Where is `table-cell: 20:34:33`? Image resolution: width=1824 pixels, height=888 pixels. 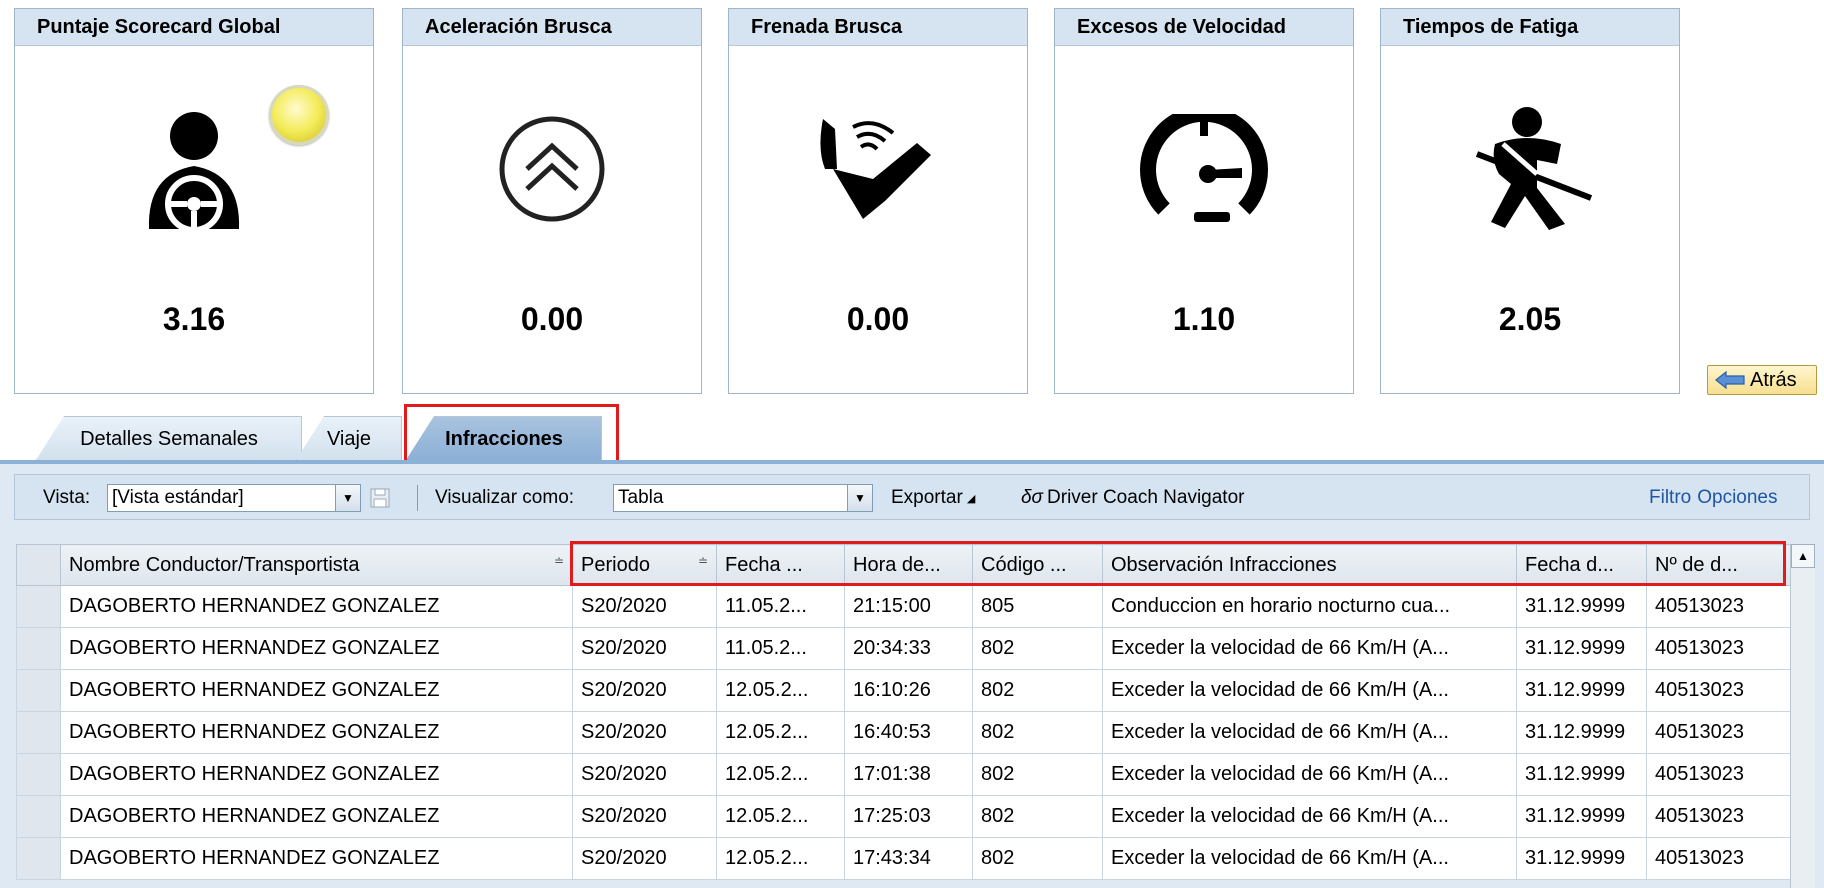 table-cell: 20:34:33 is located at coordinates (908, 648).